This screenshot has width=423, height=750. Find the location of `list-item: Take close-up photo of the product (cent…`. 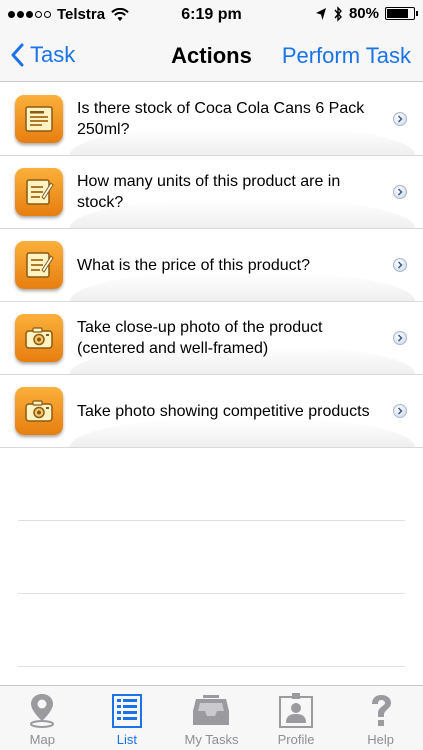

list-item: Take close-up photo of the product (cent… is located at coordinates (211, 338).